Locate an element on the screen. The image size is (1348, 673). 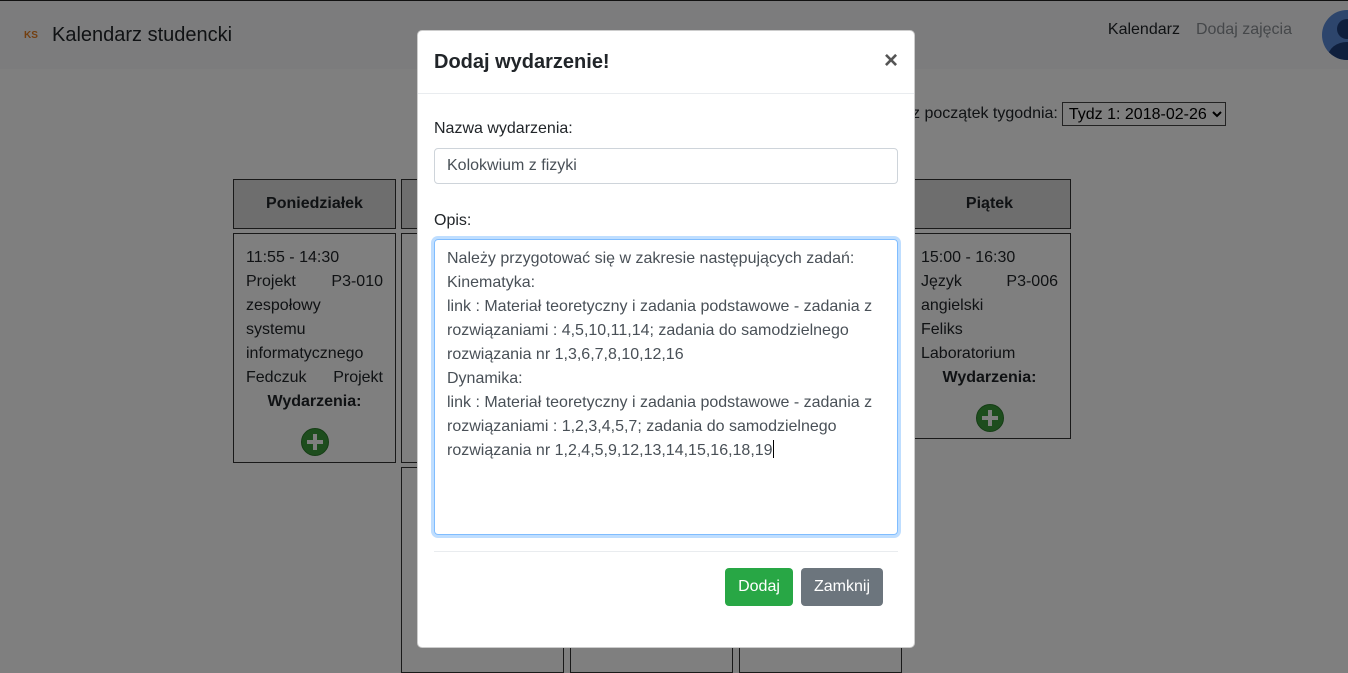
text-caret is located at coordinates (773, 449).